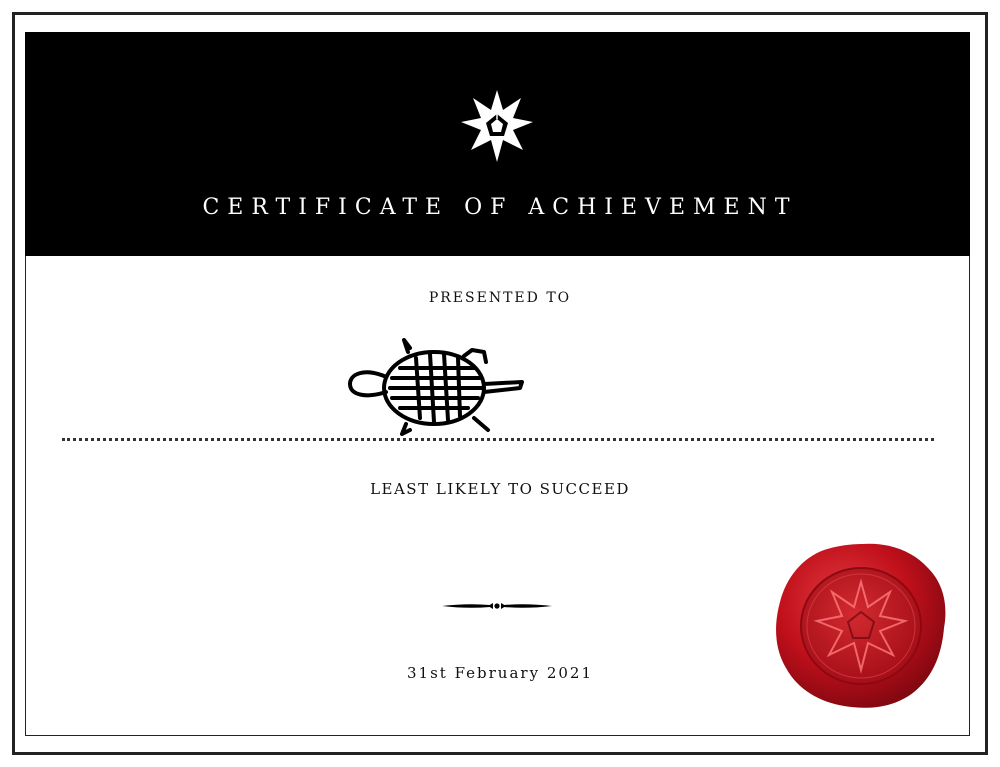 This screenshot has height=767, width=1000. Describe the element at coordinates (498, 439) in the screenshot. I see `name-dotted-line` at that location.